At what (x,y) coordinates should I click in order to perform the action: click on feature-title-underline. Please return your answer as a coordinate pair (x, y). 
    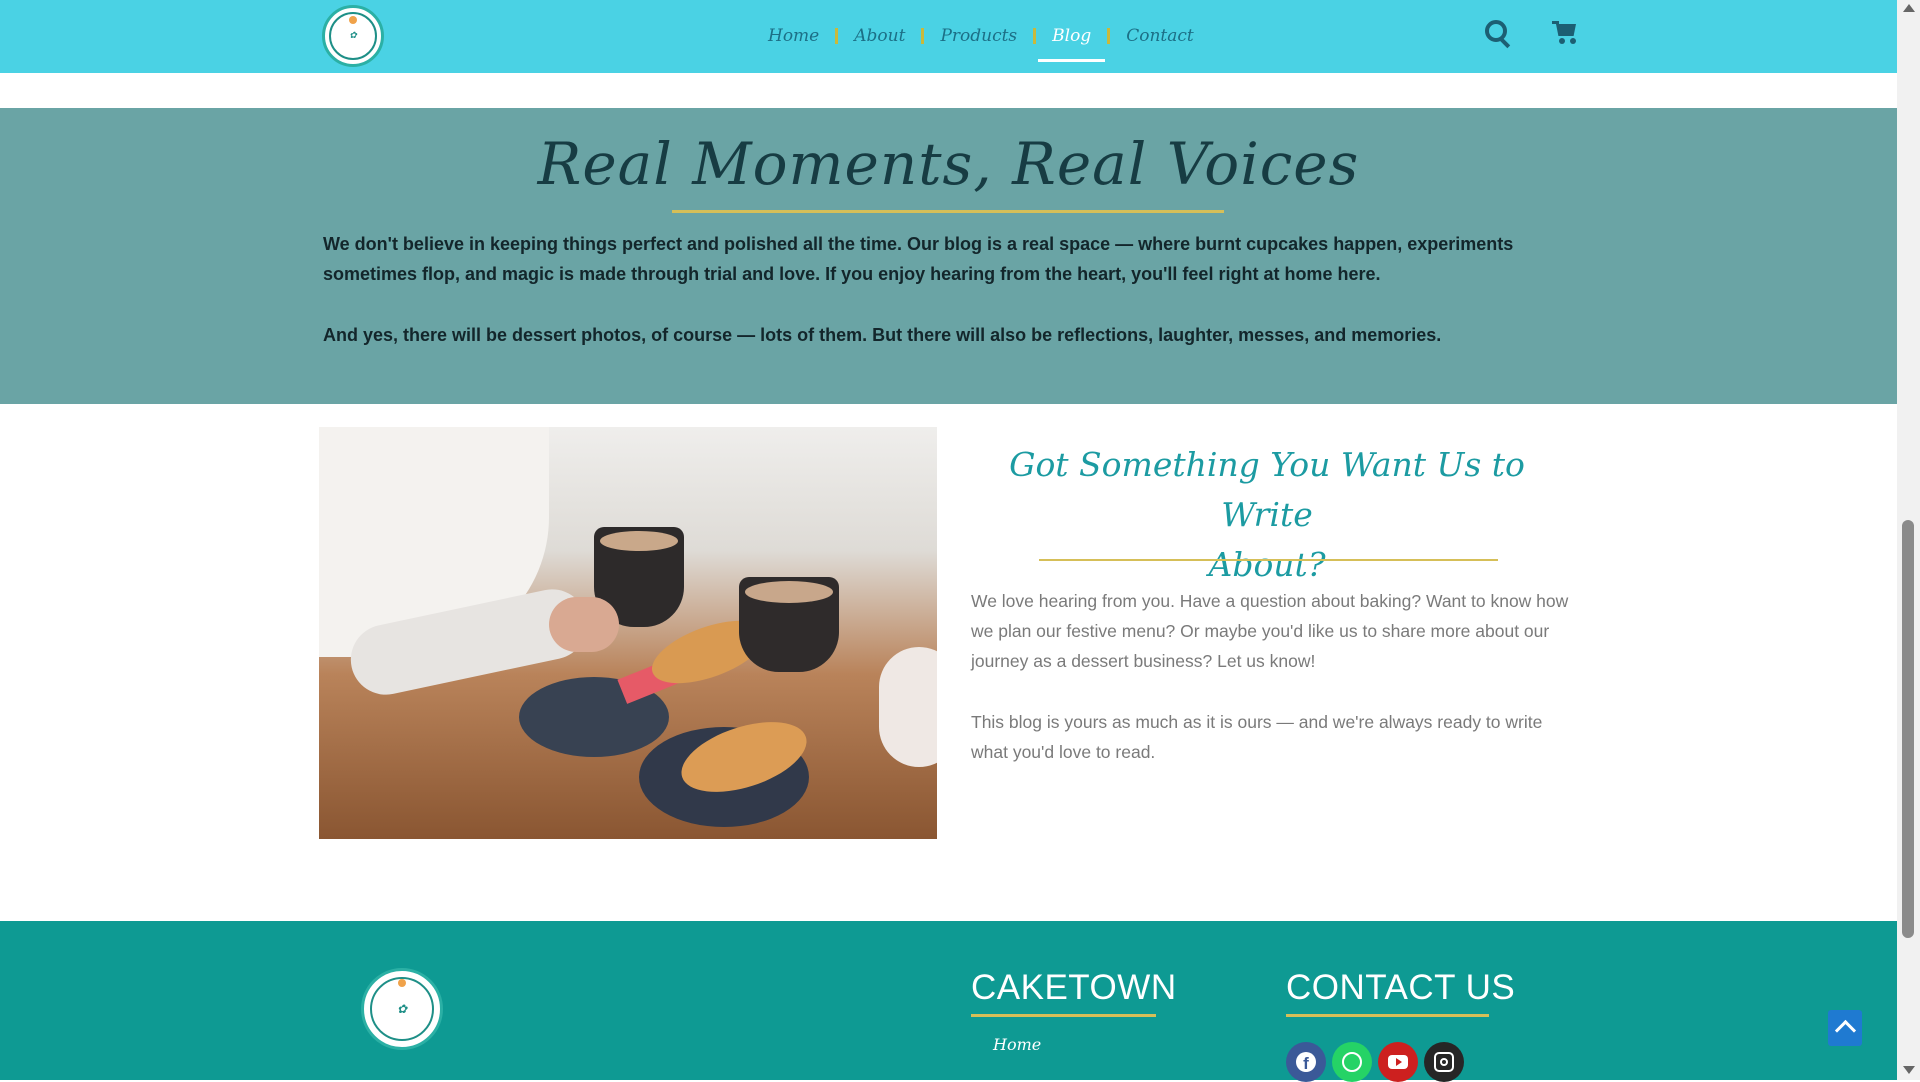
    Looking at the image, I should click on (1268, 560).